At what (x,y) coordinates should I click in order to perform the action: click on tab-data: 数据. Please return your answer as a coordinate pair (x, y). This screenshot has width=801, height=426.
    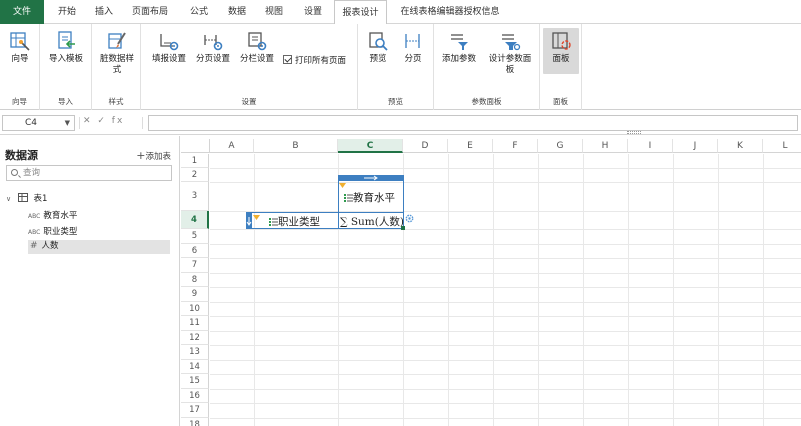
    Looking at the image, I should click on (237, 12).